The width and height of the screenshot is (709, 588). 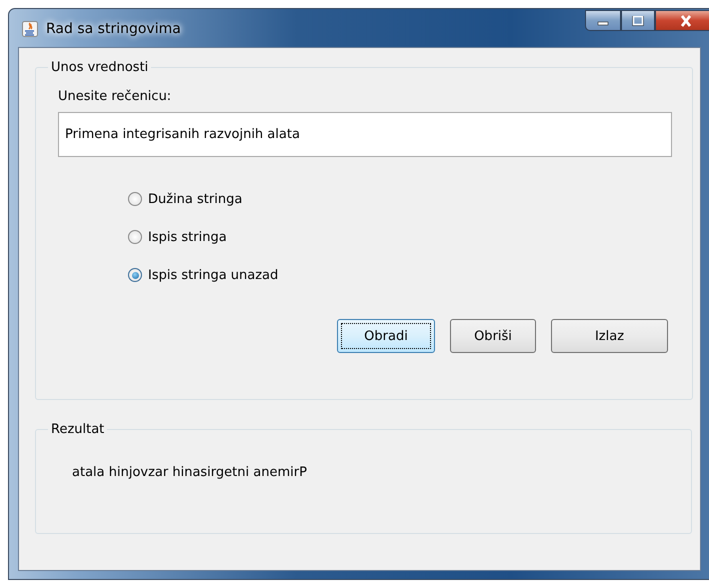 What do you see at coordinates (365, 134) in the screenshot?
I see `sentence-field: Primena integrisanih razvojnih alata` at bounding box center [365, 134].